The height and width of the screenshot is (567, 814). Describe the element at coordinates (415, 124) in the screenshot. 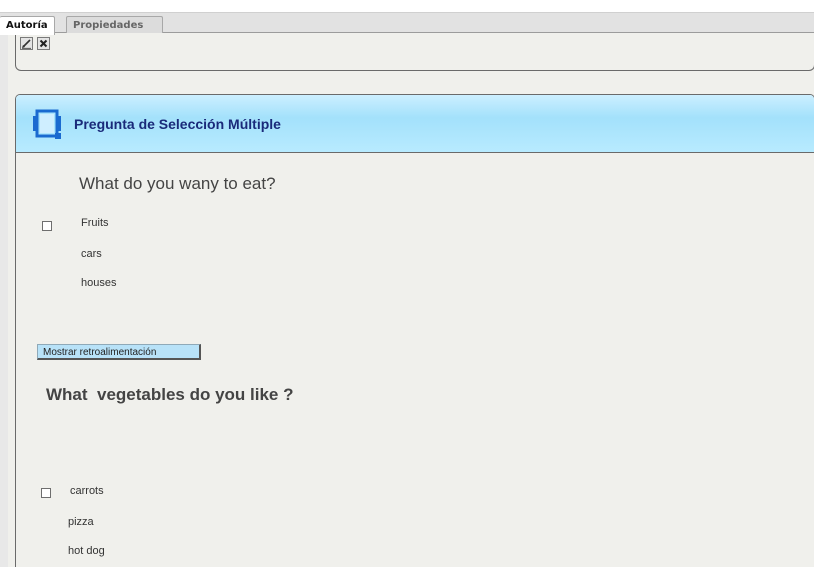

I see `idevice-header: Pregunta de Selección Múltiple` at that location.